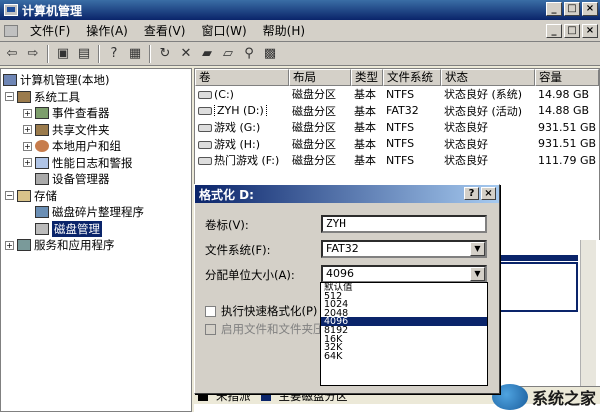  Describe the element at coordinates (397, 94) in the screenshot. I see `table-row: (C:) 磁盘分区 基本 NTFS 状态良好 (系统) 14.98 GB` at that location.